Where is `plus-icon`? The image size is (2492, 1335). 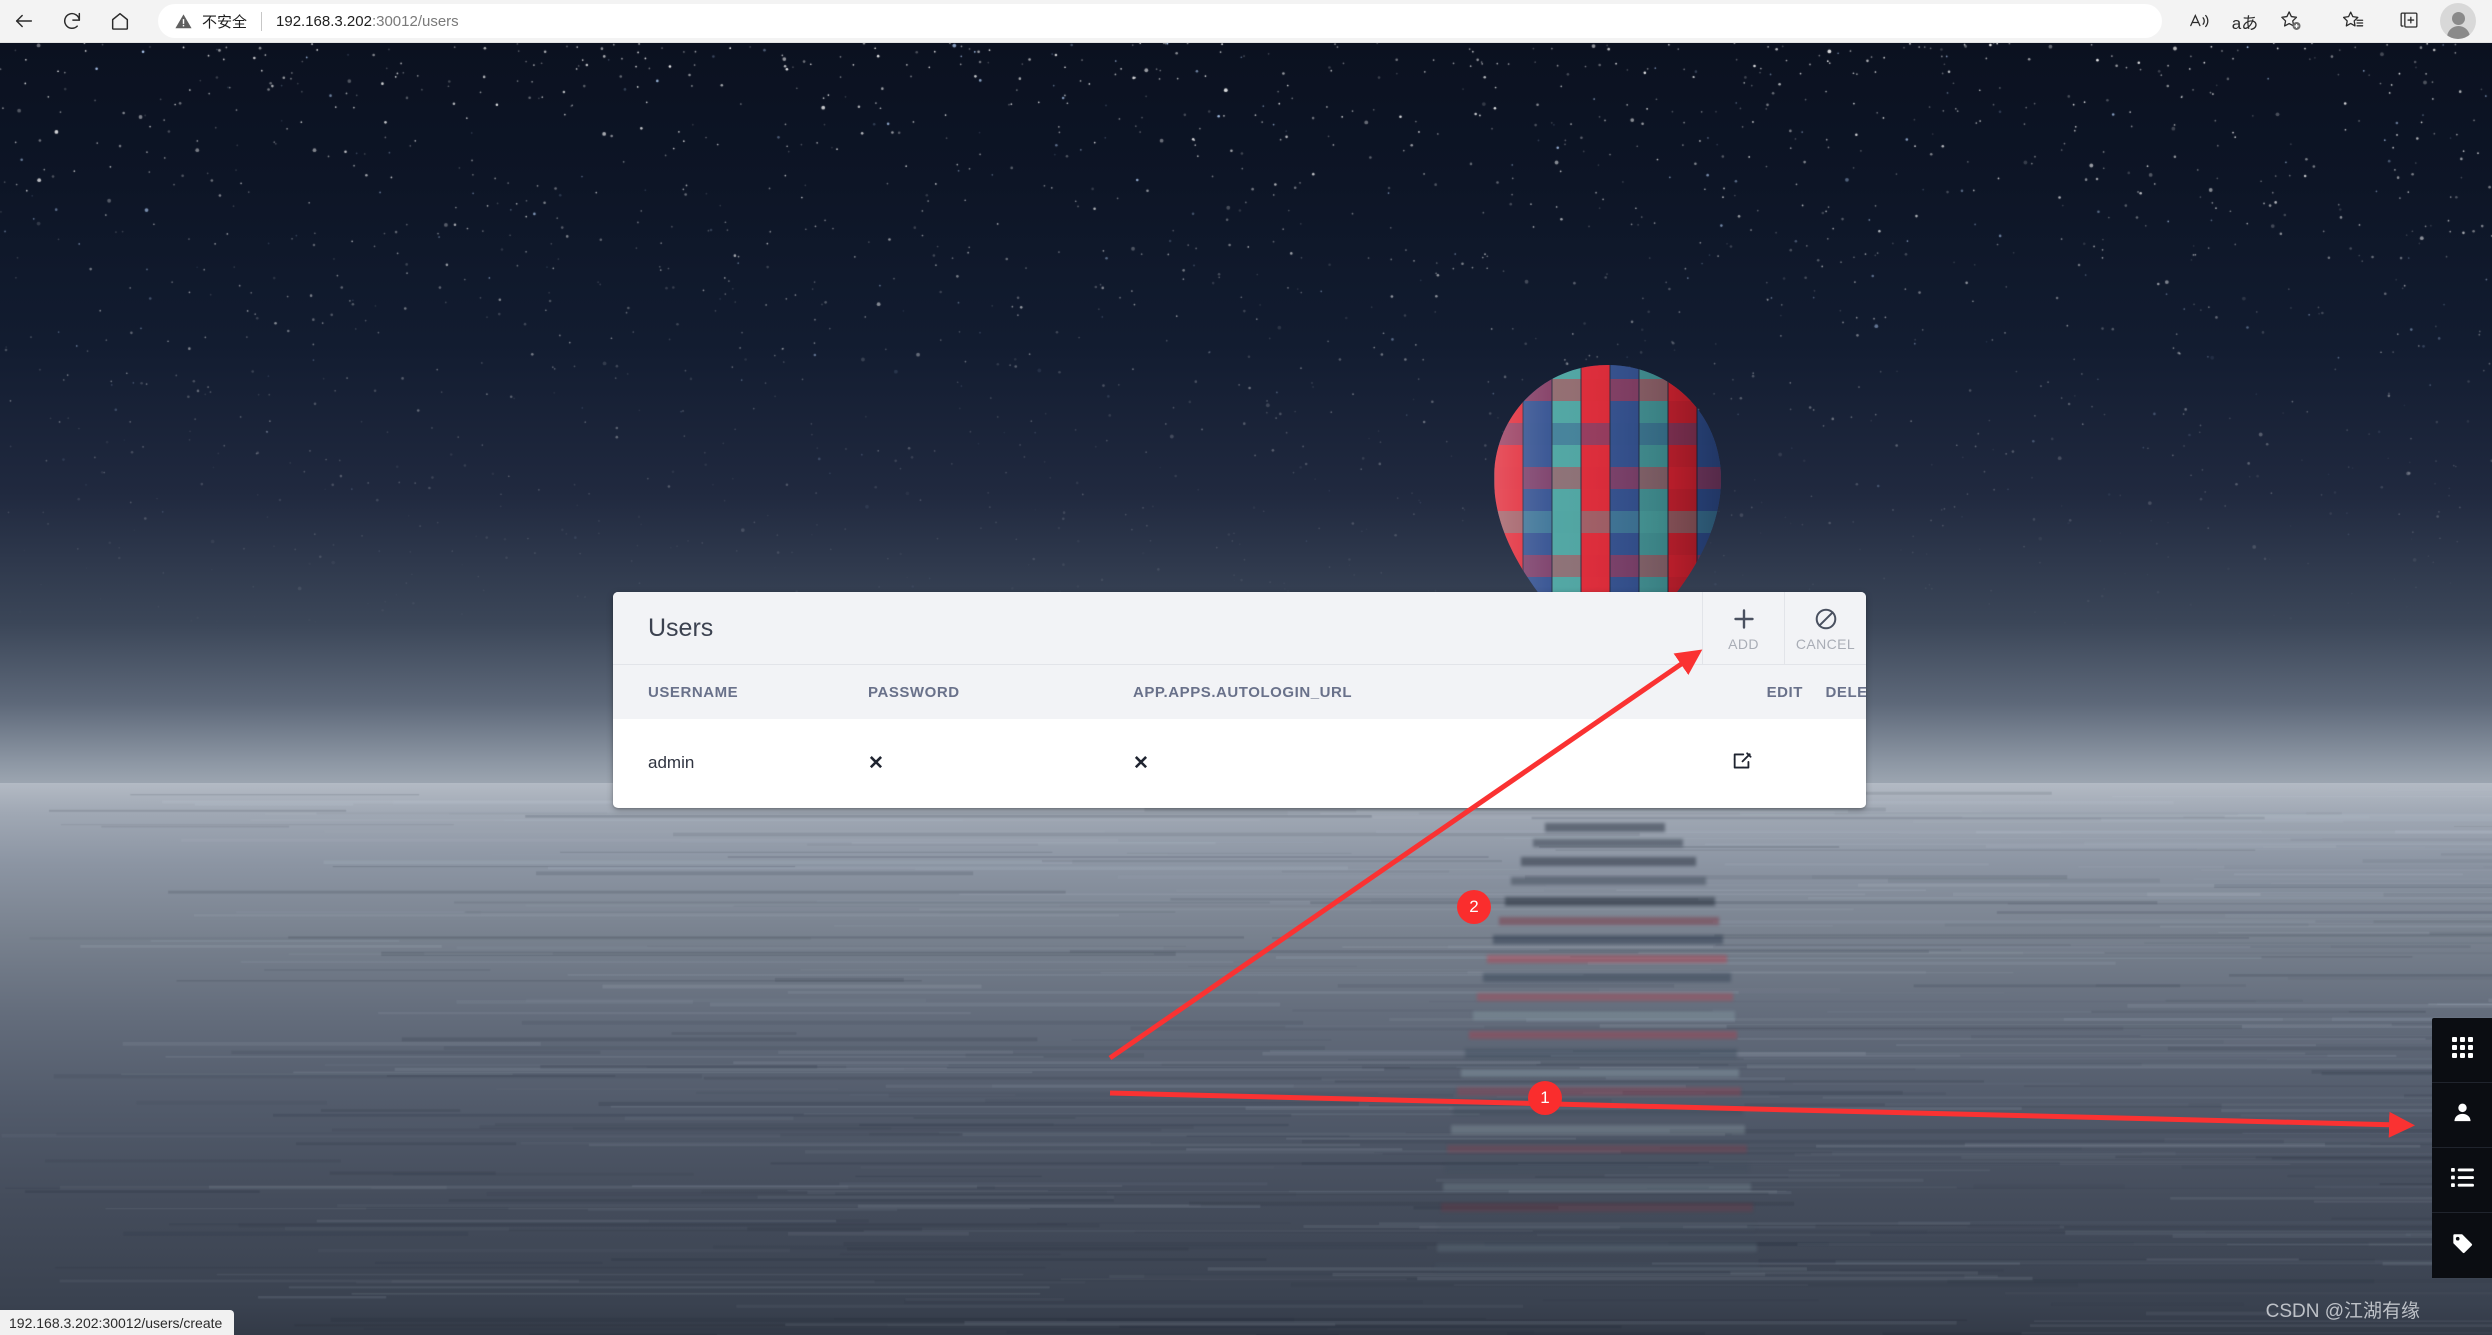
plus-icon is located at coordinates (1744, 619).